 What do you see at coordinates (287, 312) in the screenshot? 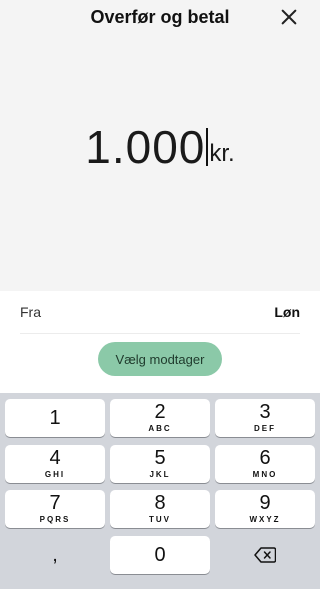
I see `from-account-value: Løn` at bounding box center [287, 312].